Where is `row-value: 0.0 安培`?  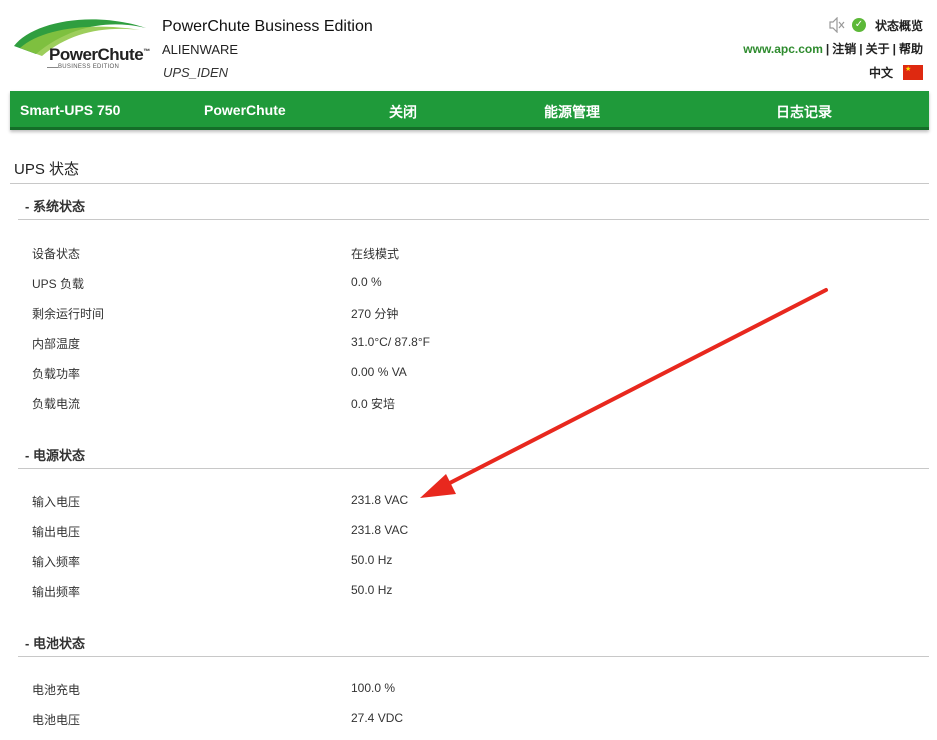
row-value: 0.0 安培 is located at coordinates (373, 404).